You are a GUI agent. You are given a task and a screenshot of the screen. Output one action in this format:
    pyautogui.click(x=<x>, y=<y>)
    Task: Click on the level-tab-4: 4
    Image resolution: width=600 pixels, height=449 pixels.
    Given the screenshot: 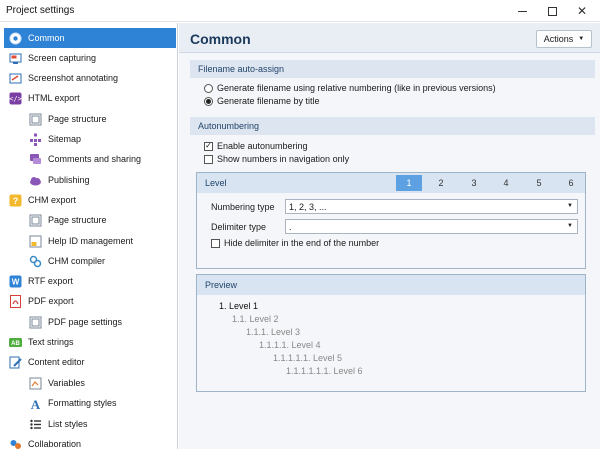 What is the action you would take?
    pyautogui.click(x=506, y=183)
    